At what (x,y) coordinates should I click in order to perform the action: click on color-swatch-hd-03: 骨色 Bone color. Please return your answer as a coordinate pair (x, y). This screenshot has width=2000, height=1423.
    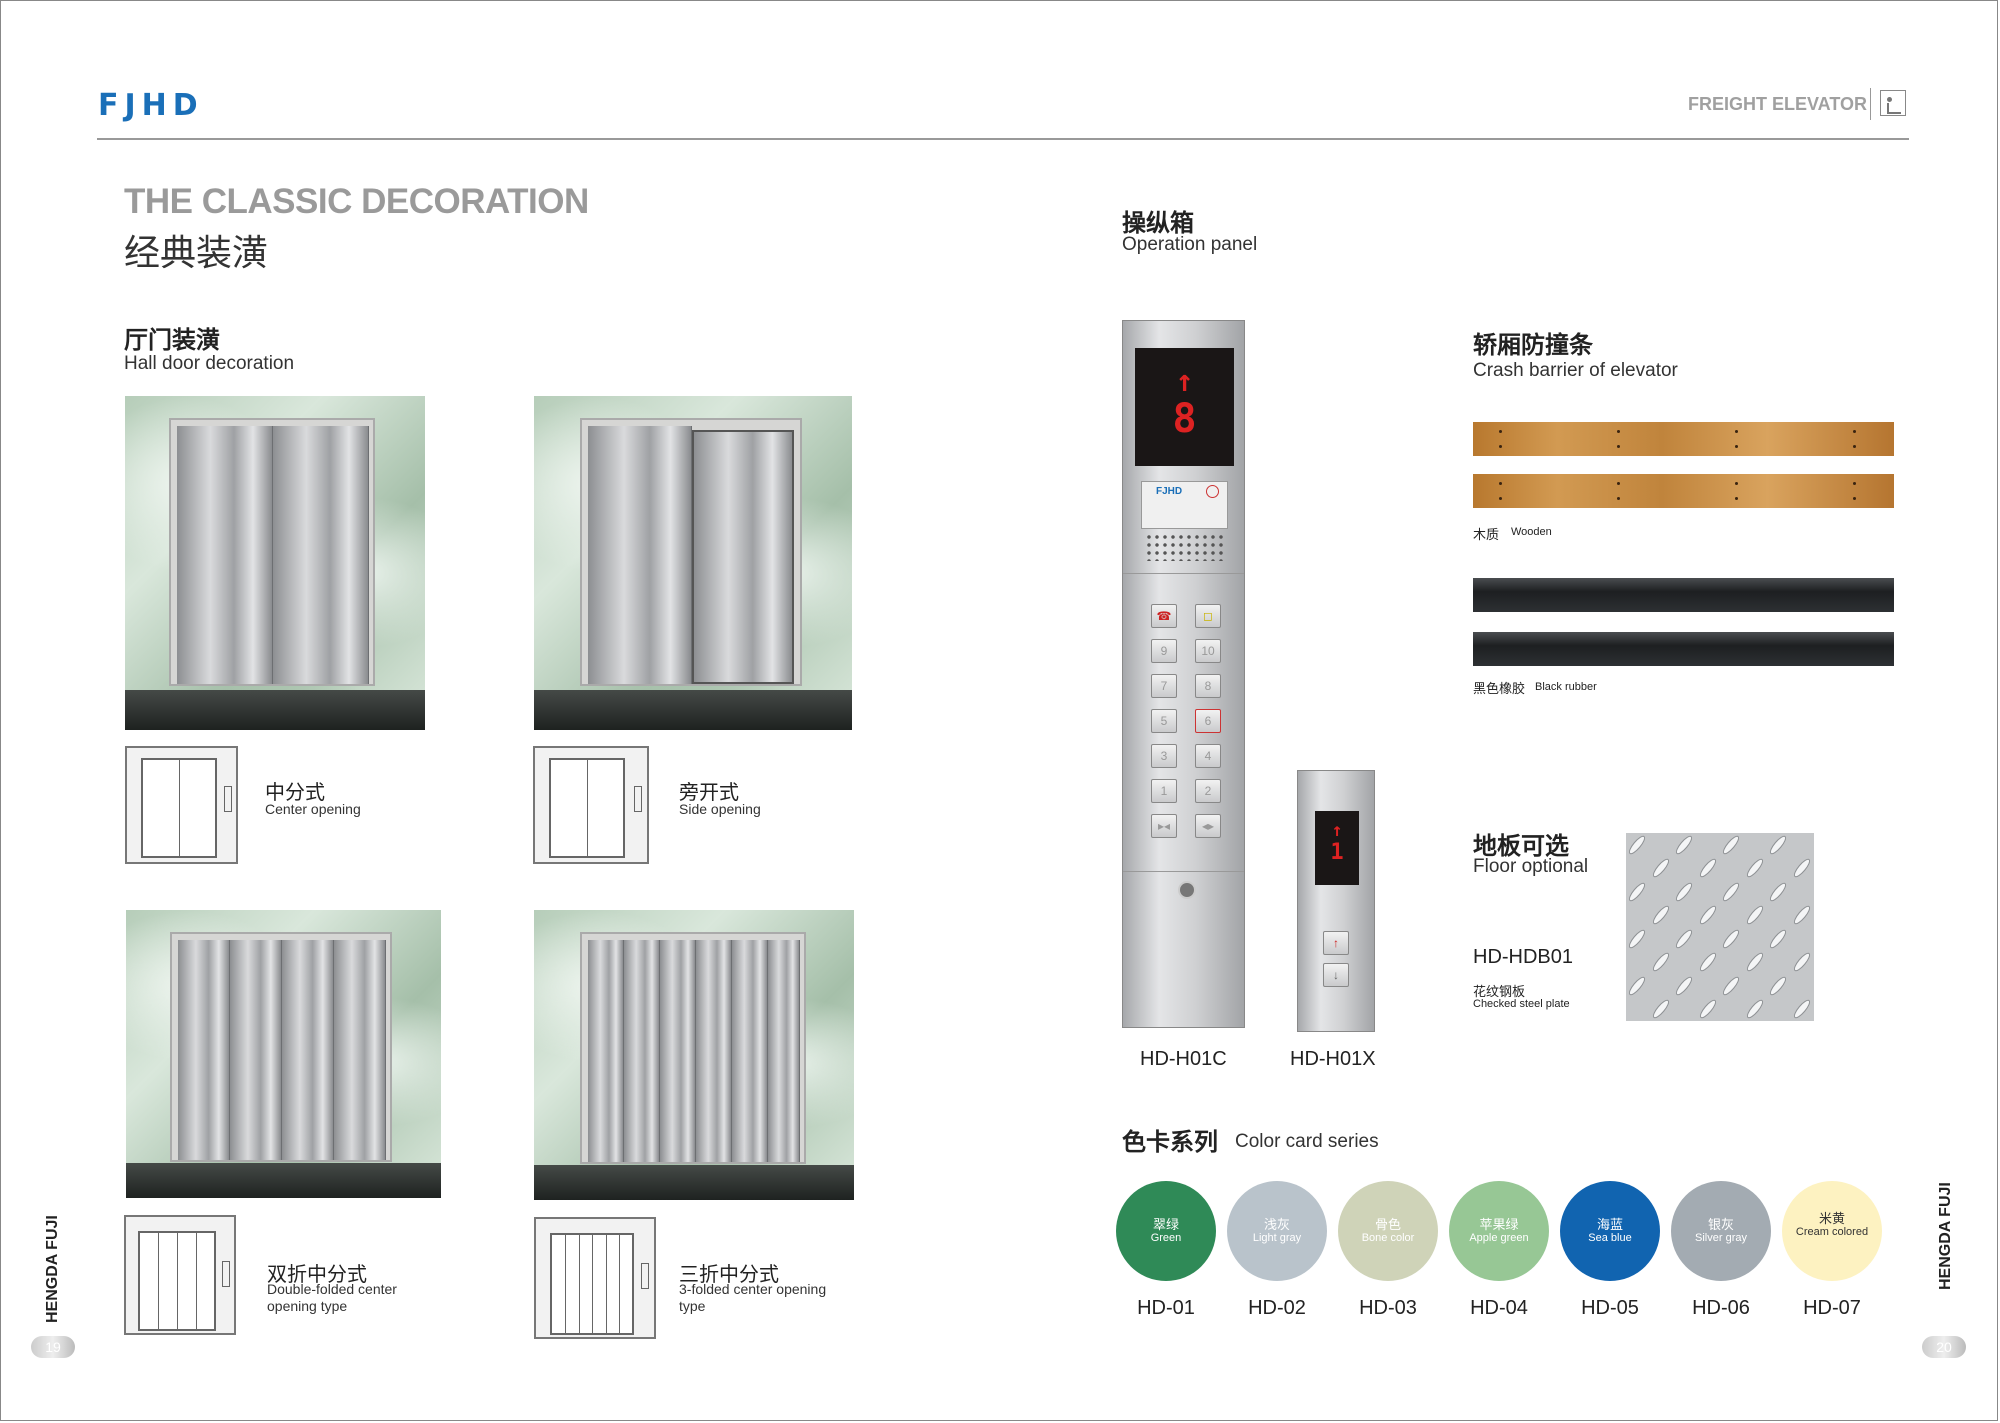
    Looking at the image, I should click on (1388, 1231).